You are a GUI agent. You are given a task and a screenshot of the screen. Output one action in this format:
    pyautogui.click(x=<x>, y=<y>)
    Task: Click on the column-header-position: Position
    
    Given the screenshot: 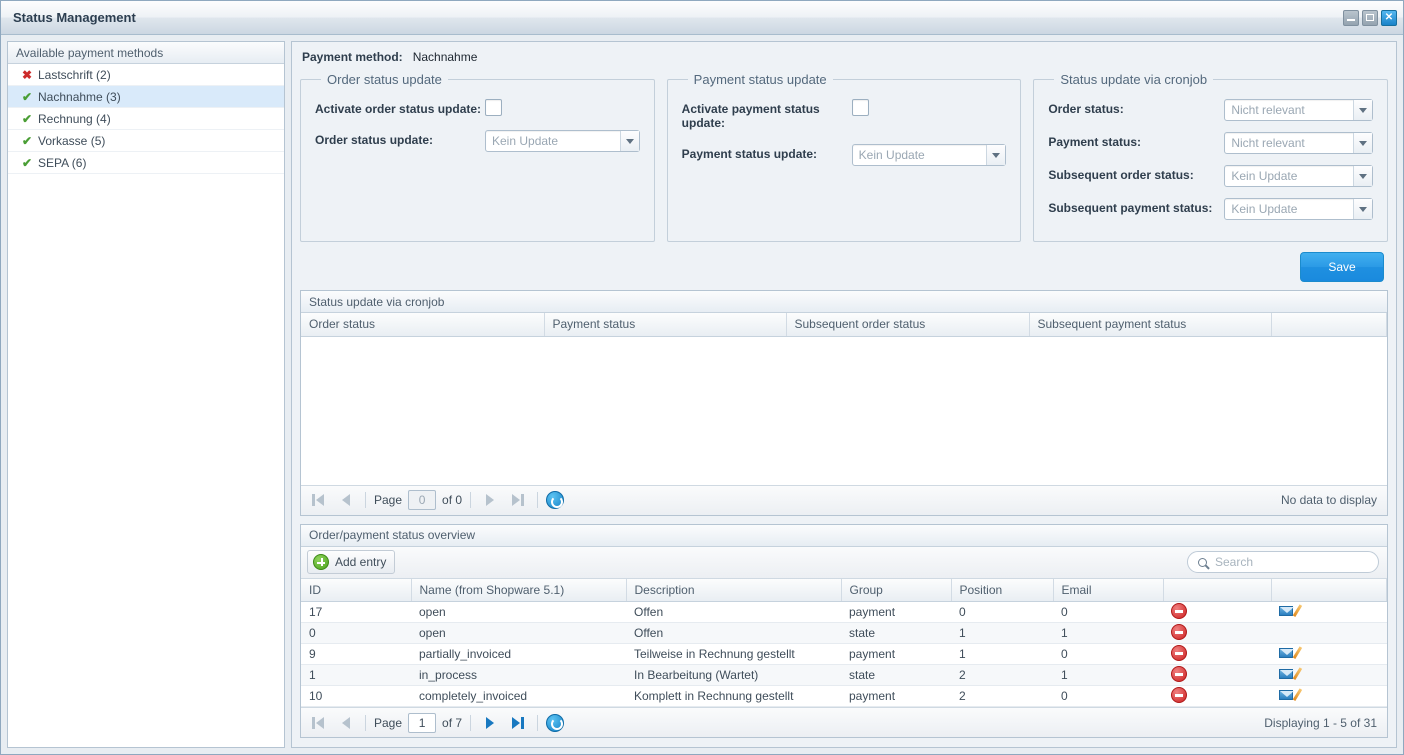 What is the action you would take?
    pyautogui.click(x=1002, y=590)
    